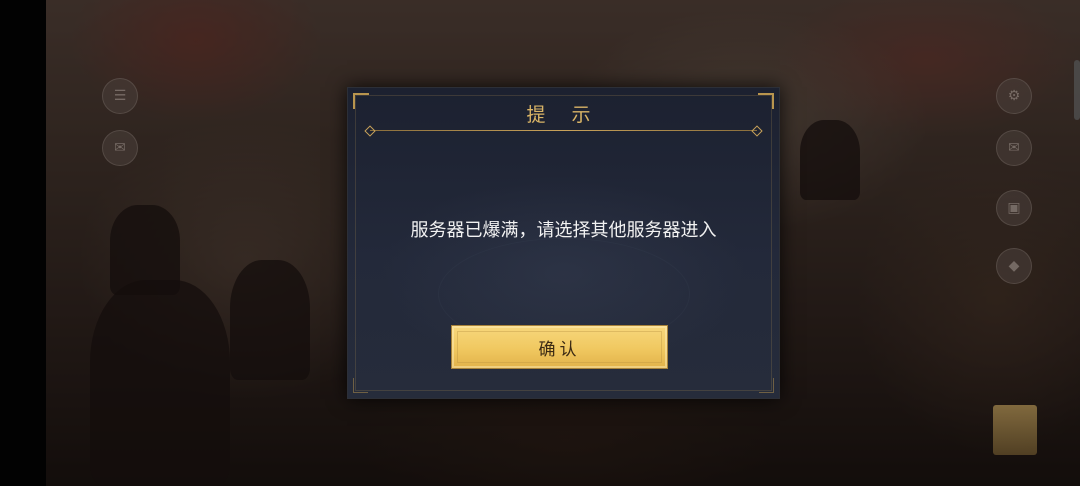 This screenshot has width=1080, height=486. Describe the element at coordinates (563, 130) in the screenshot. I see `title-divider` at that location.